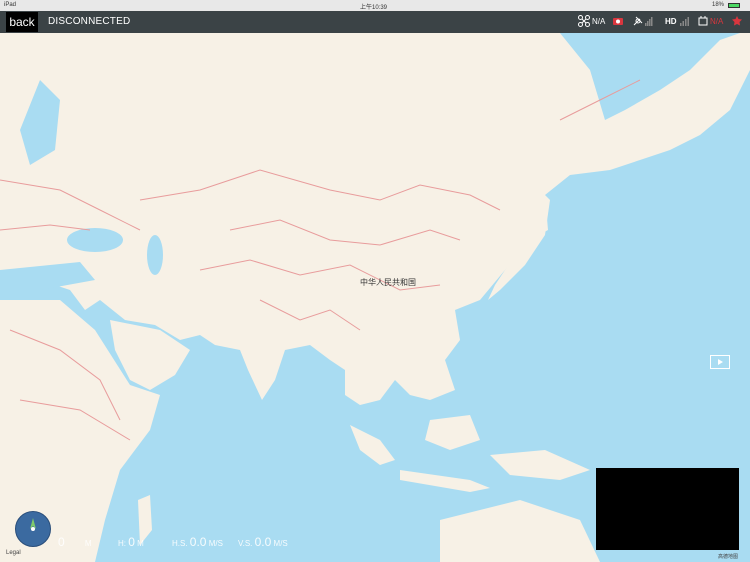  What do you see at coordinates (584, 22) in the screenshot?
I see `aircraft-icon` at bounding box center [584, 22].